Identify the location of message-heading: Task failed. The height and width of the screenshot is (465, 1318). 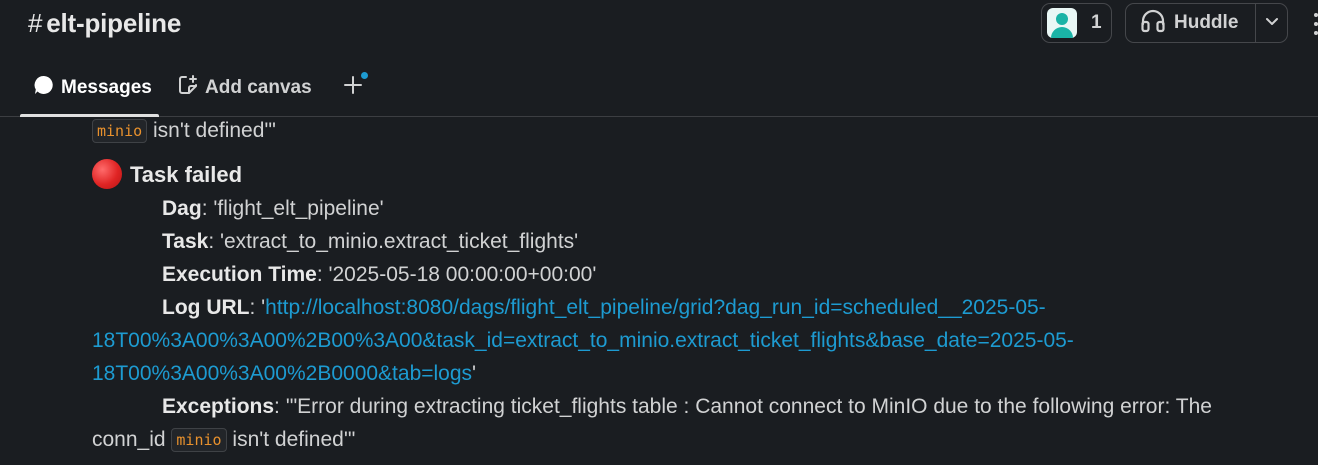
(167, 175).